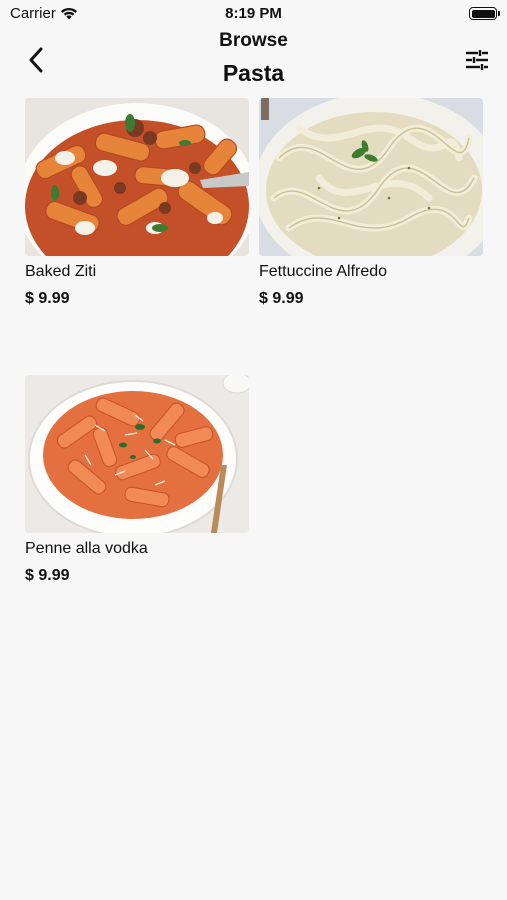 The width and height of the screenshot is (507, 900). Describe the element at coordinates (61, 271) in the screenshot. I see `product-name: Baked Ziti` at that location.